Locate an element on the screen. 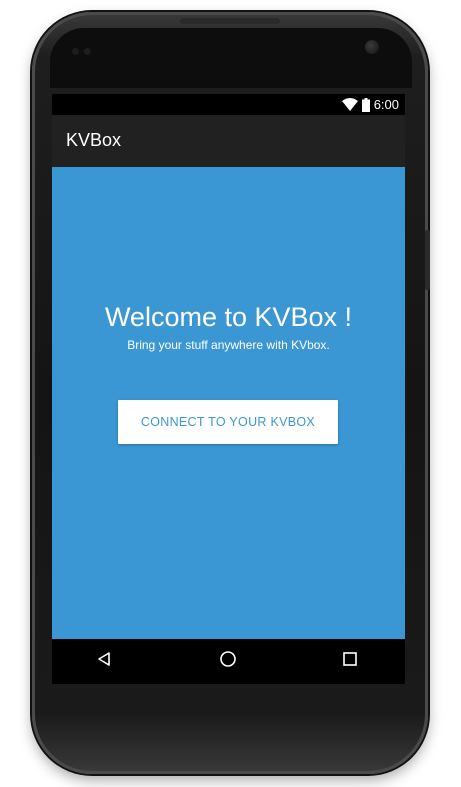 This screenshot has height=787, width=461. status-time: 6:00 is located at coordinates (386, 104).